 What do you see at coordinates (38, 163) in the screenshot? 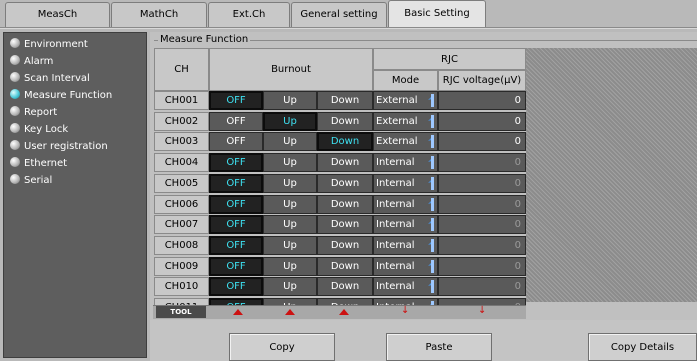
I see `sidebar-item-ethernet: Ethernet` at bounding box center [38, 163].